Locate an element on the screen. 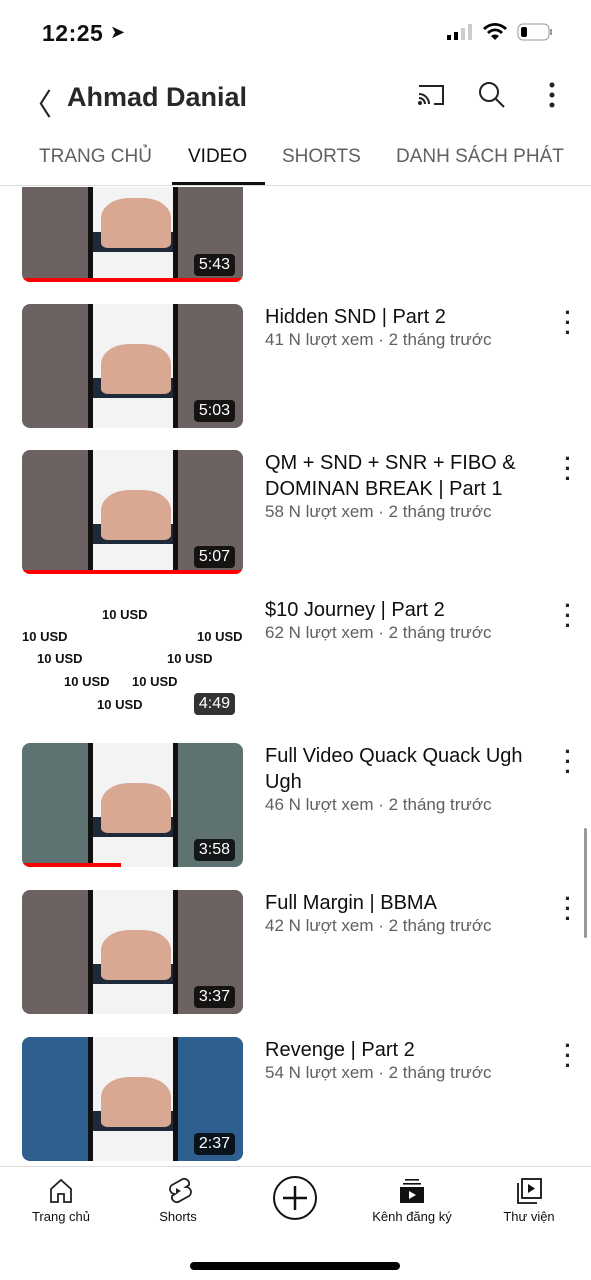  video-thumbnail: 5:03 is located at coordinates (132, 366).